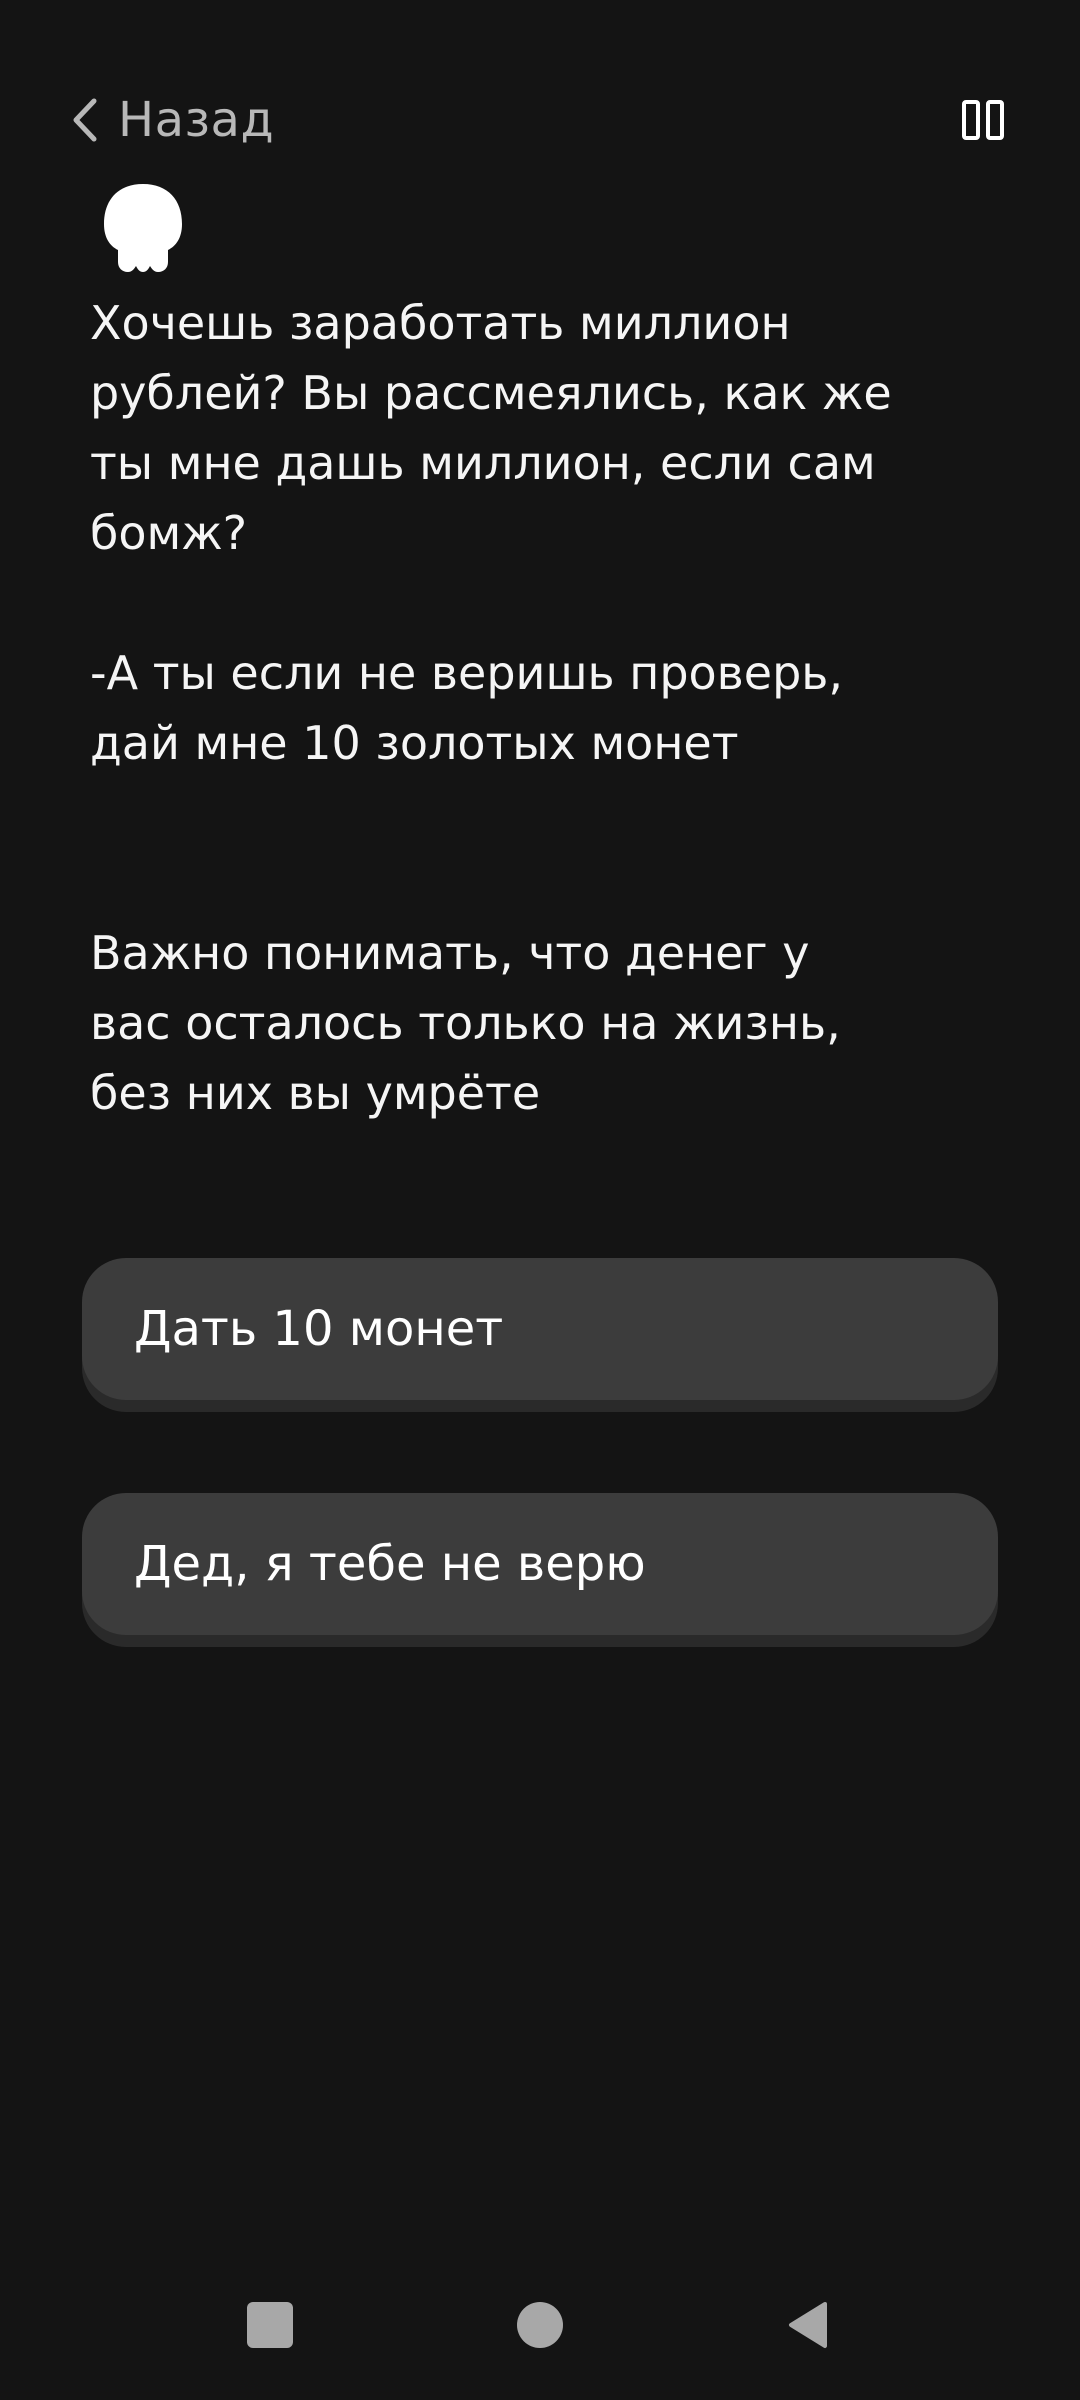  I want to click on pause-icon, so click(983, 120).